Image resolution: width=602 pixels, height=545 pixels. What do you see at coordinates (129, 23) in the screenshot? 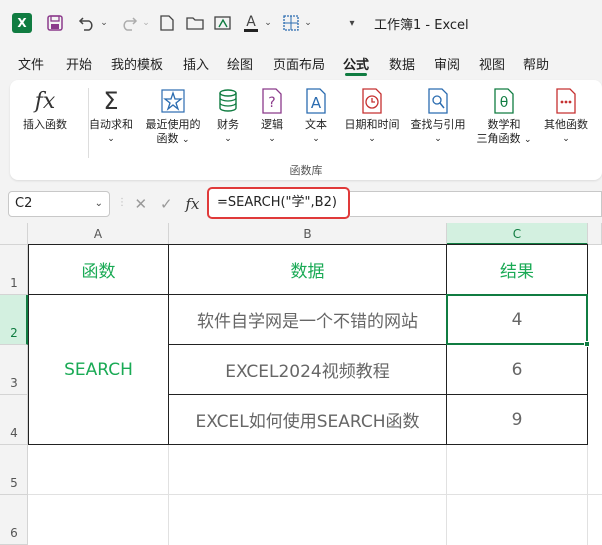
I see `redo-icon` at bounding box center [129, 23].